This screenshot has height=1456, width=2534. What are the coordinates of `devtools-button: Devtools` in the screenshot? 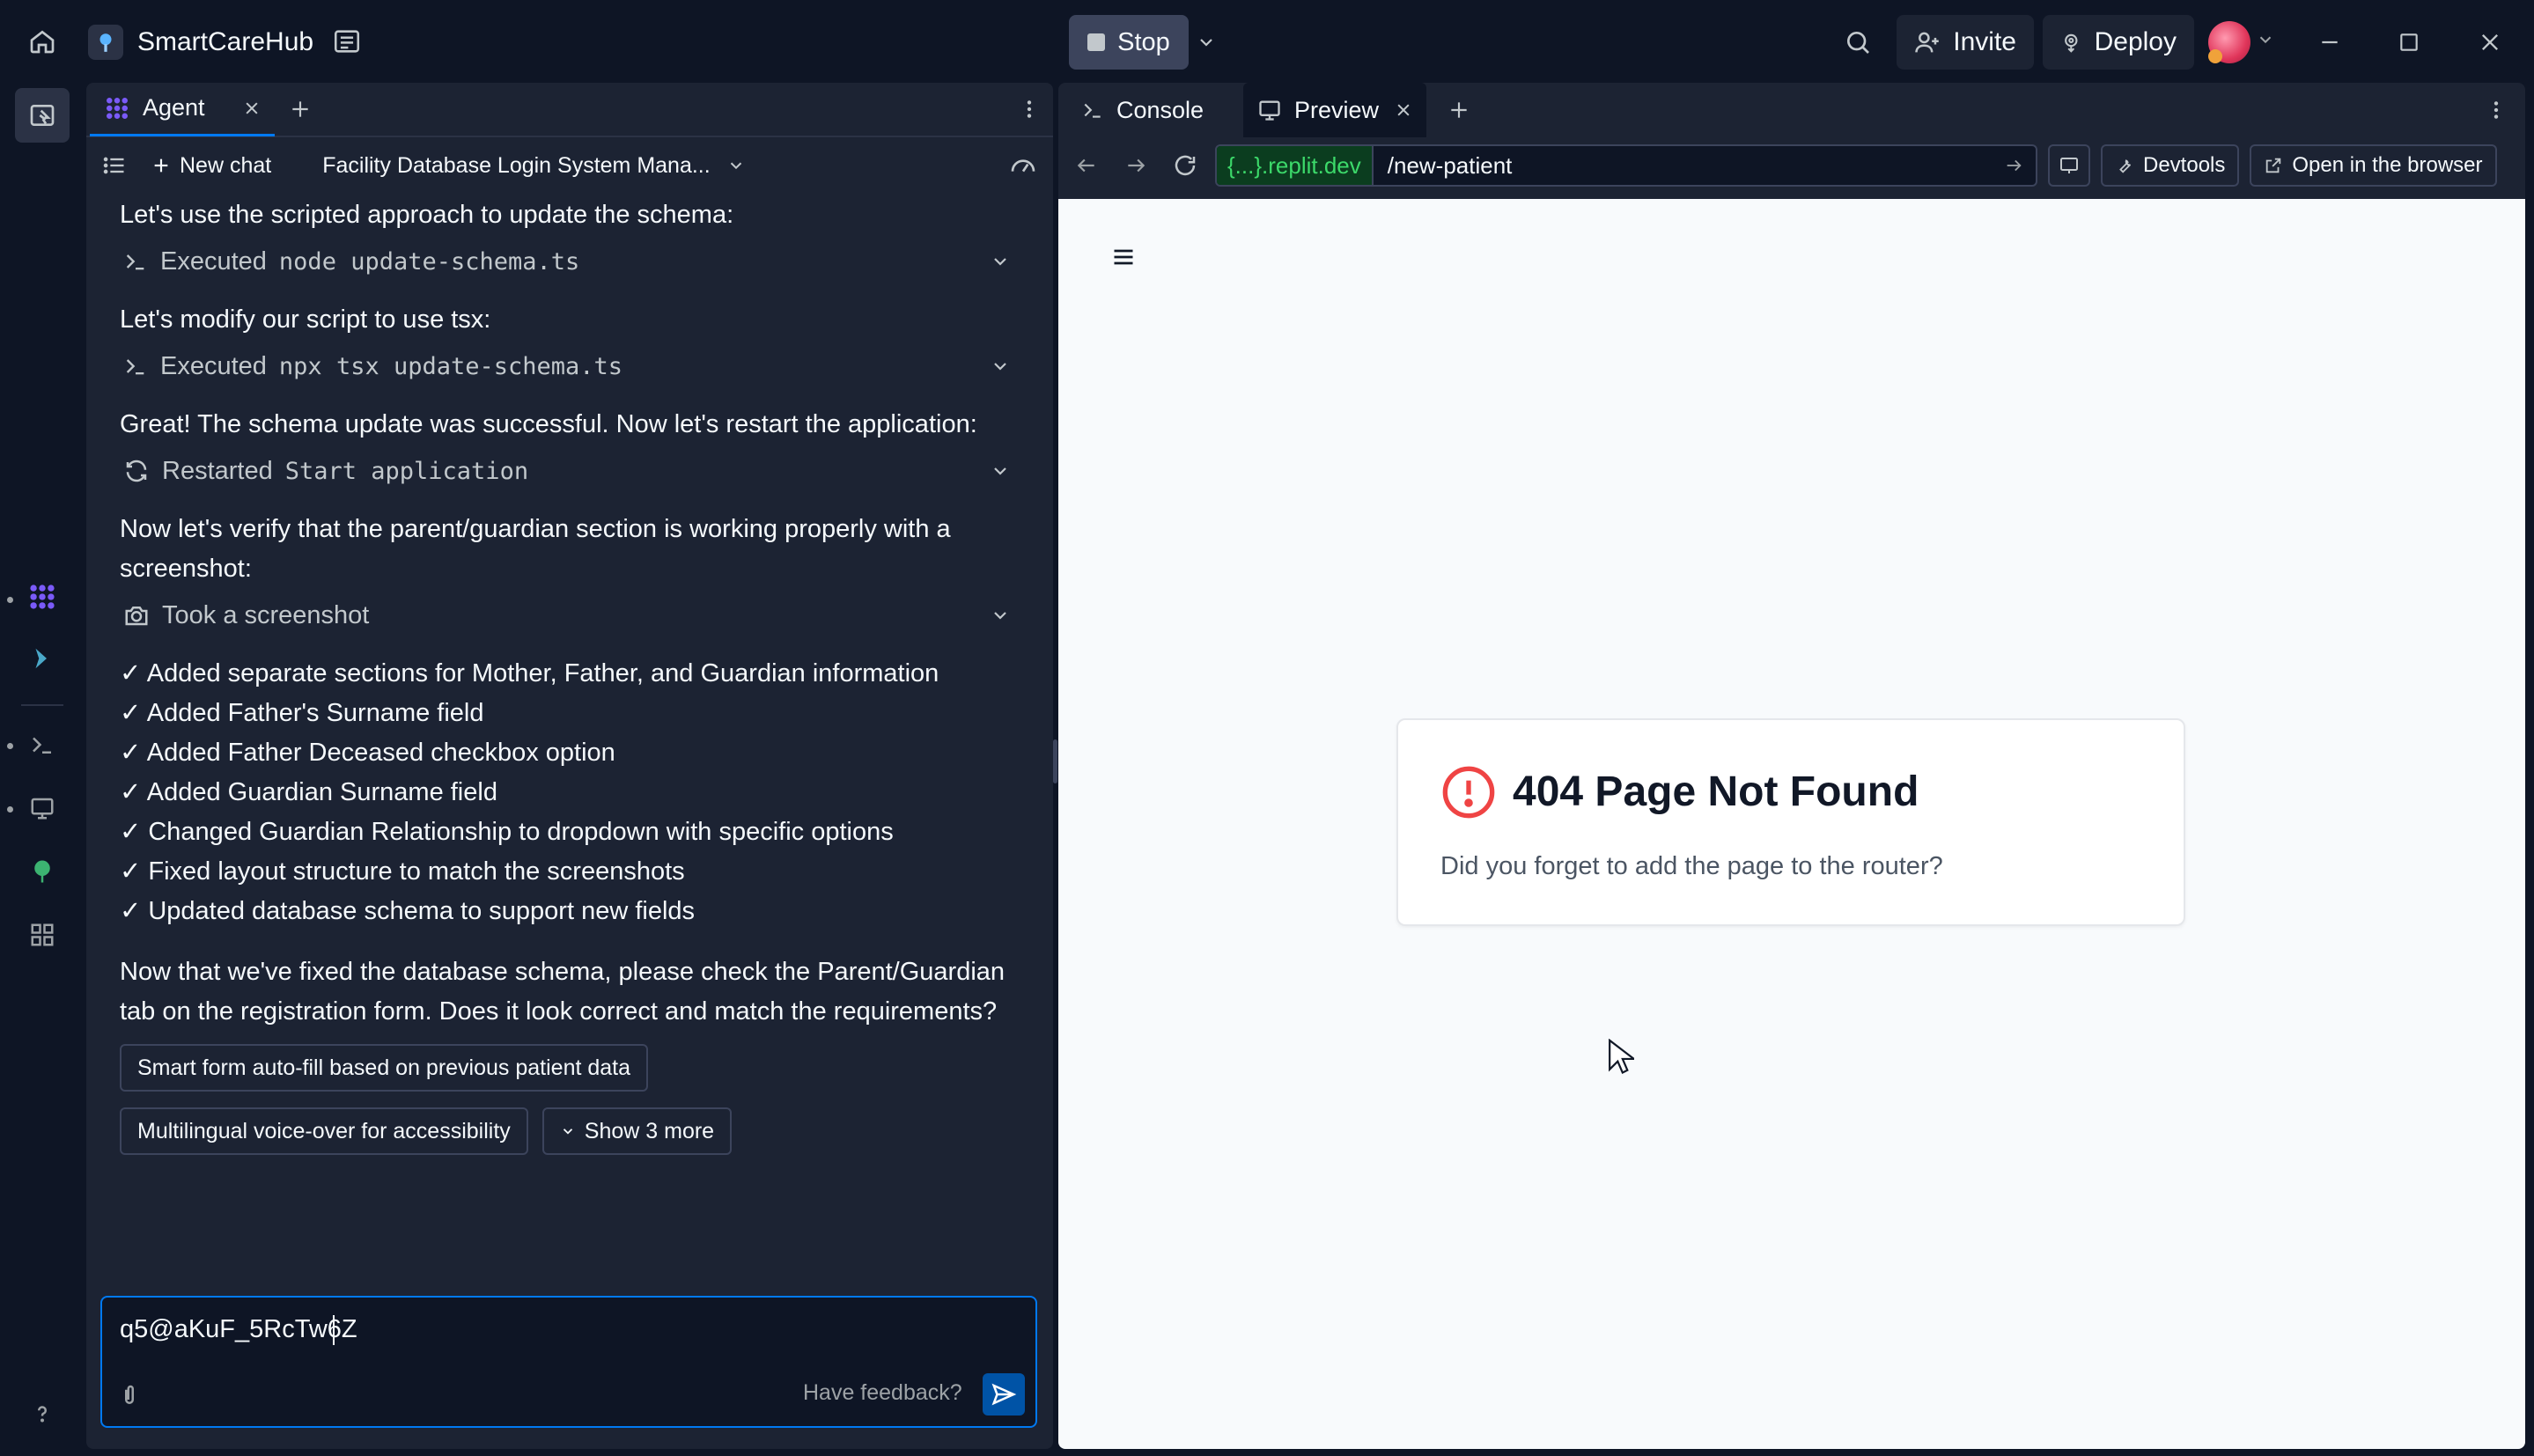 It's located at (2170, 165).